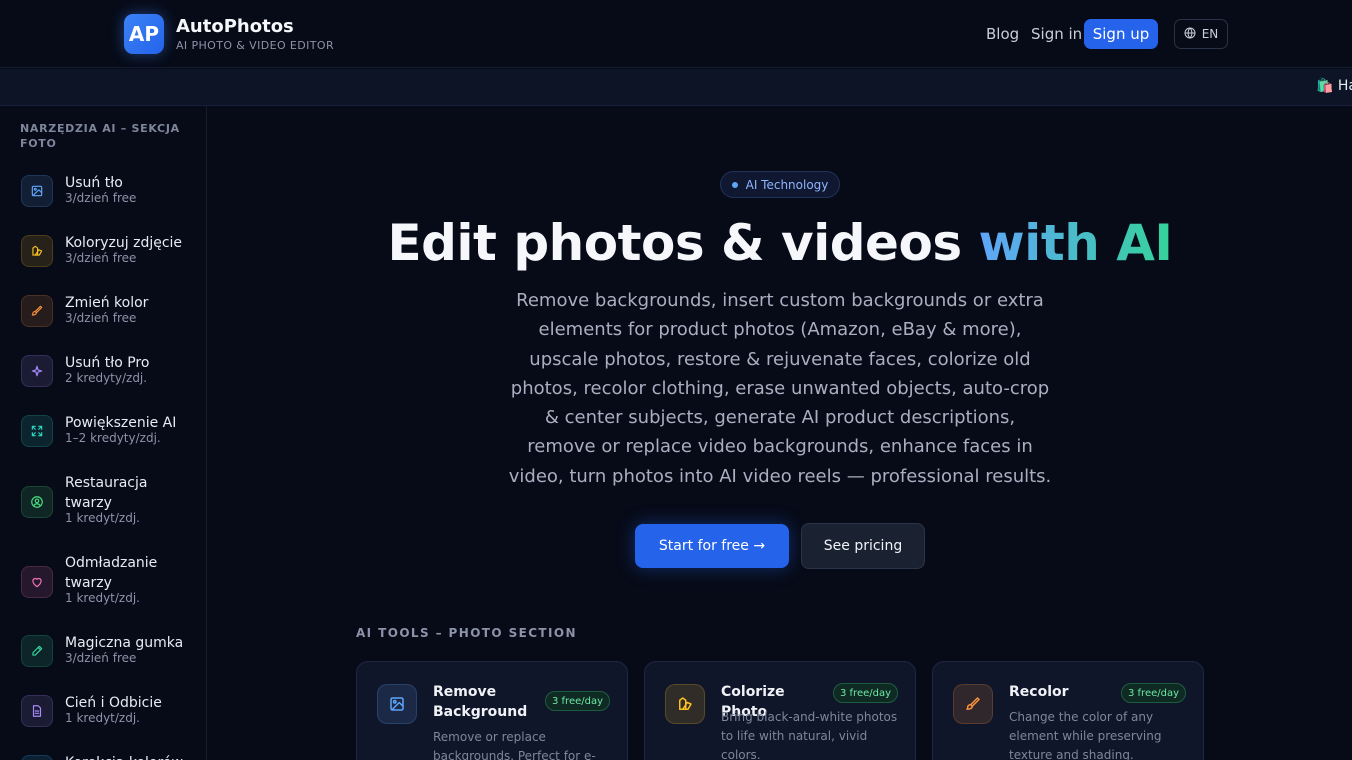 This screenshot has height=760, width=1352. What do you see at coordinates (1075, 243) in the screenshot?
I see `hero-title-accent: with AI` at bounding box center [1075, 243].